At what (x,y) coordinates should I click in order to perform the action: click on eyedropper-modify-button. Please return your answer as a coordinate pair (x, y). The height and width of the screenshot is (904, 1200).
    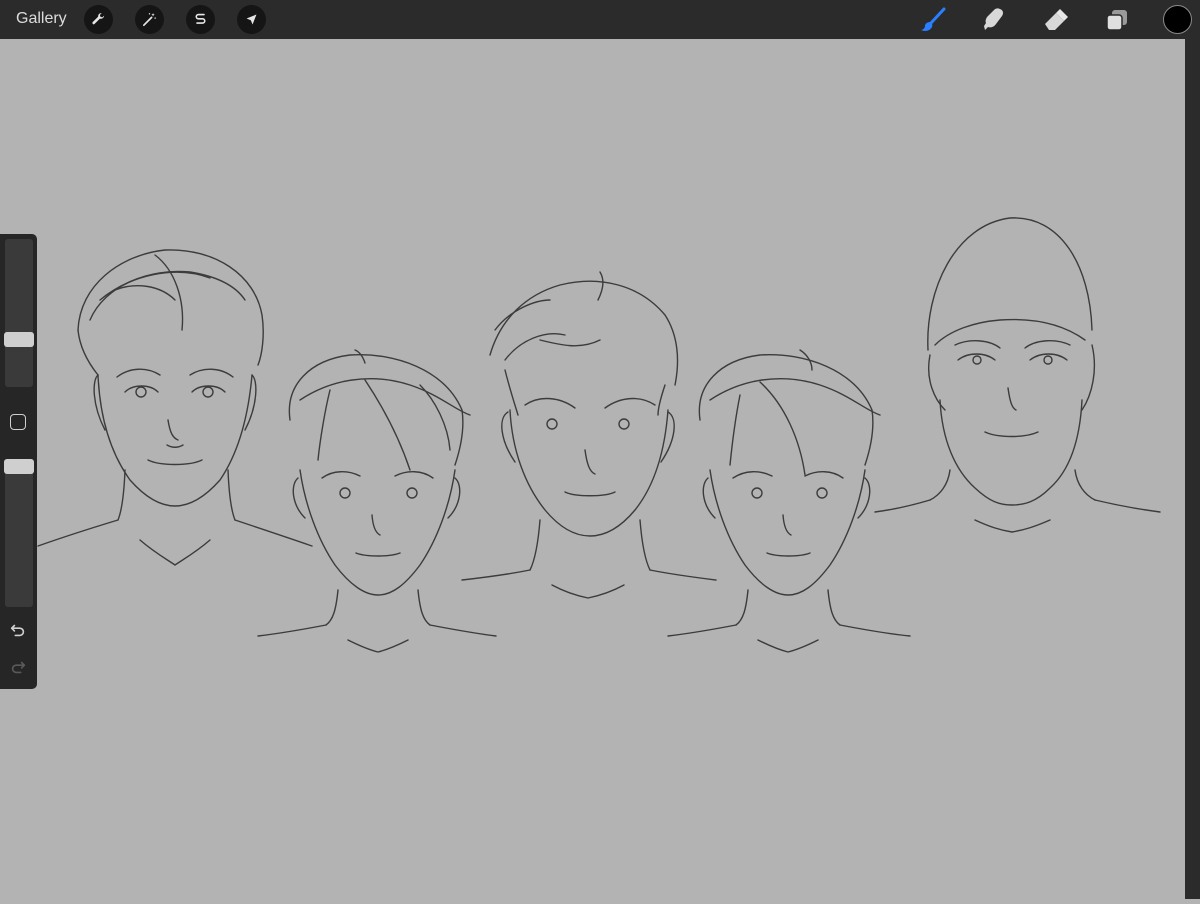
    Looking at the image, I should click on (18, 422).